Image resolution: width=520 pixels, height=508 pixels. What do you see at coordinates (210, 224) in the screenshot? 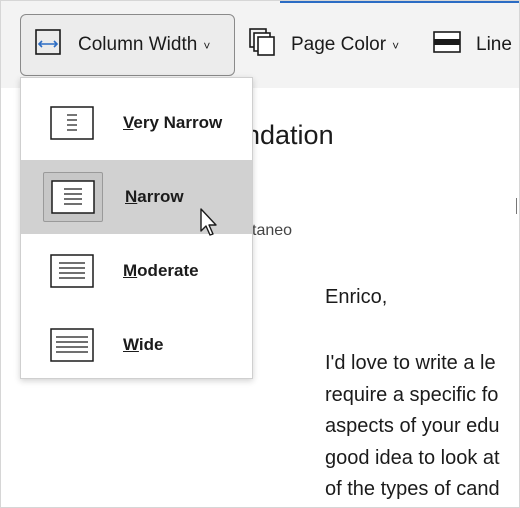
I see `mouse-pointer-icon` at bounding box center [210, 224].